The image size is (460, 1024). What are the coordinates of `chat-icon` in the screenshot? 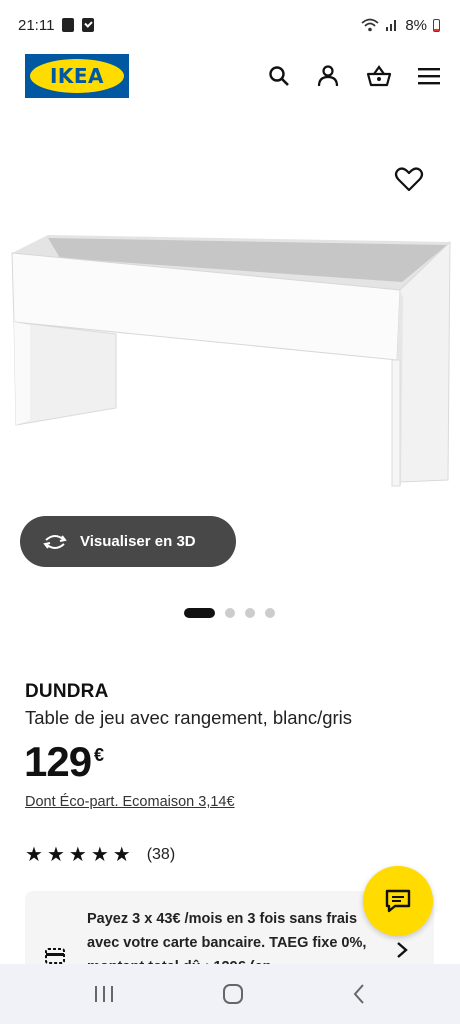 It's located at (398, 901).